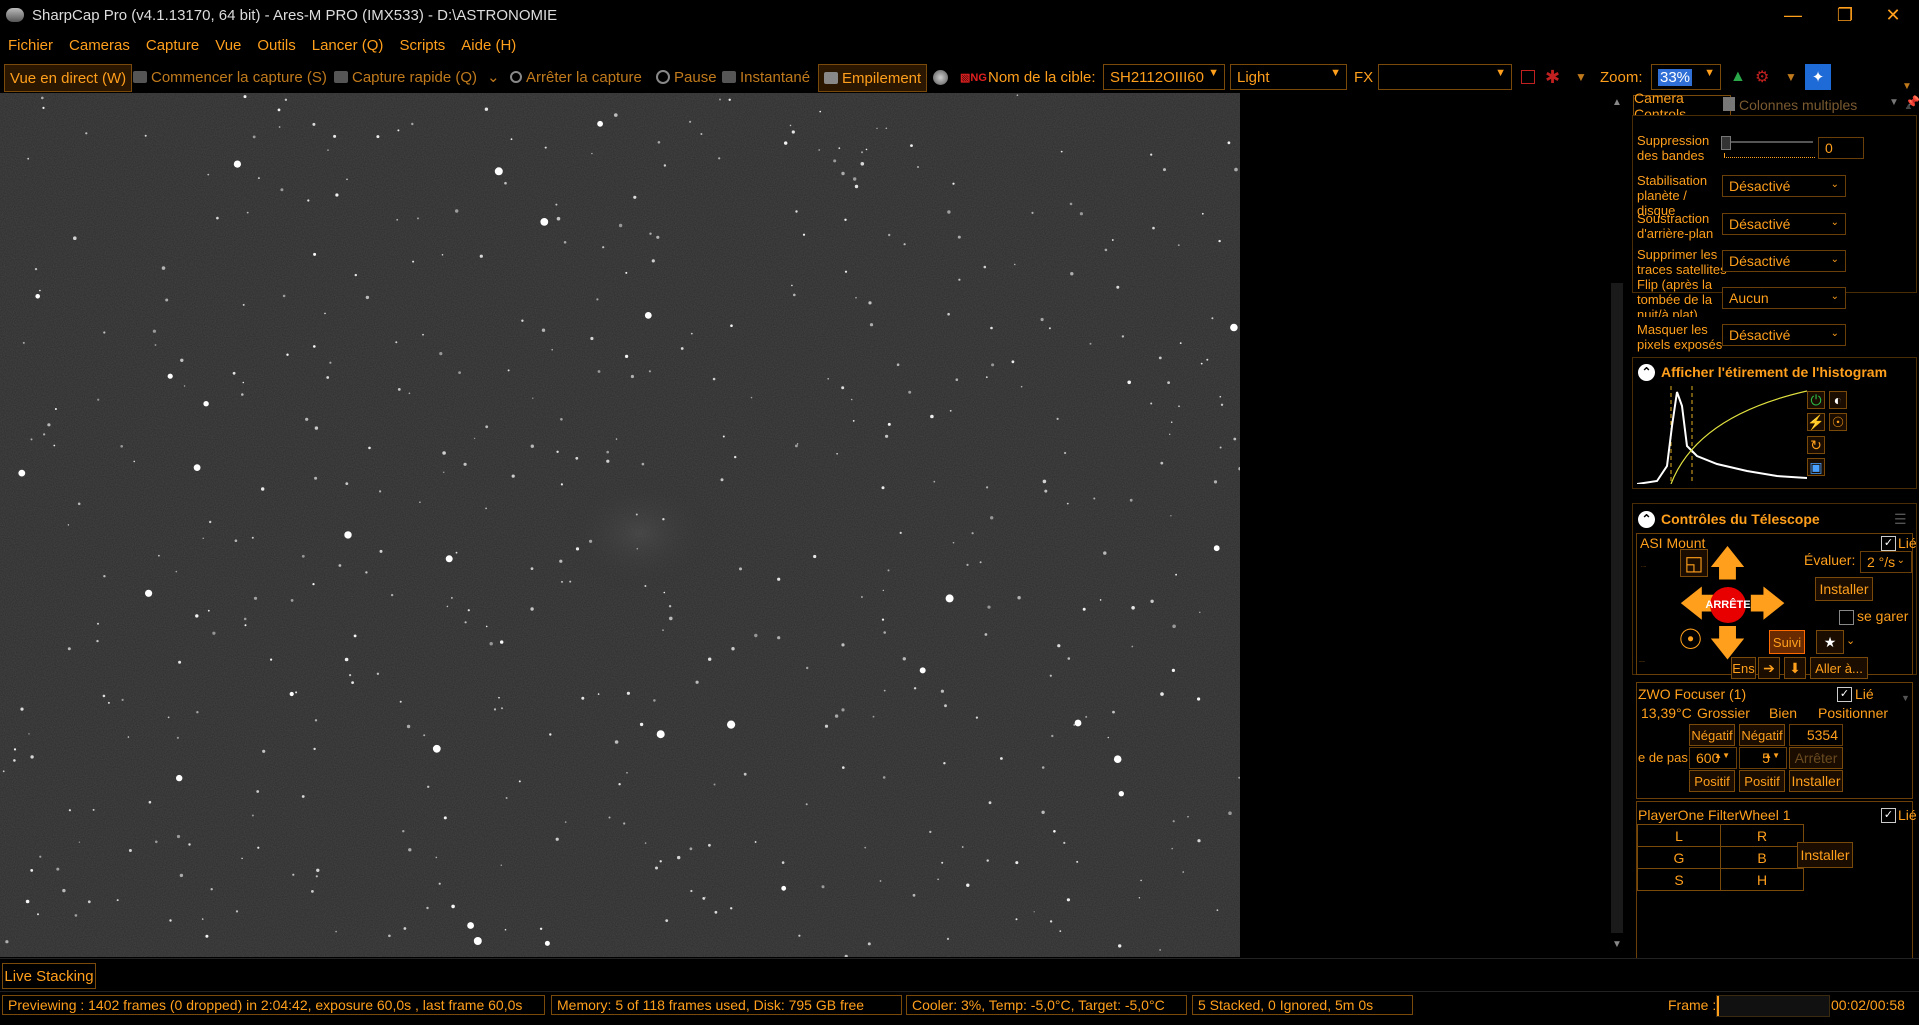 This screenshot has width=1919, height=1025. Describe the element at coordinates (1679, 879) in the screenshot. I see `filter-cell: S` at that location.